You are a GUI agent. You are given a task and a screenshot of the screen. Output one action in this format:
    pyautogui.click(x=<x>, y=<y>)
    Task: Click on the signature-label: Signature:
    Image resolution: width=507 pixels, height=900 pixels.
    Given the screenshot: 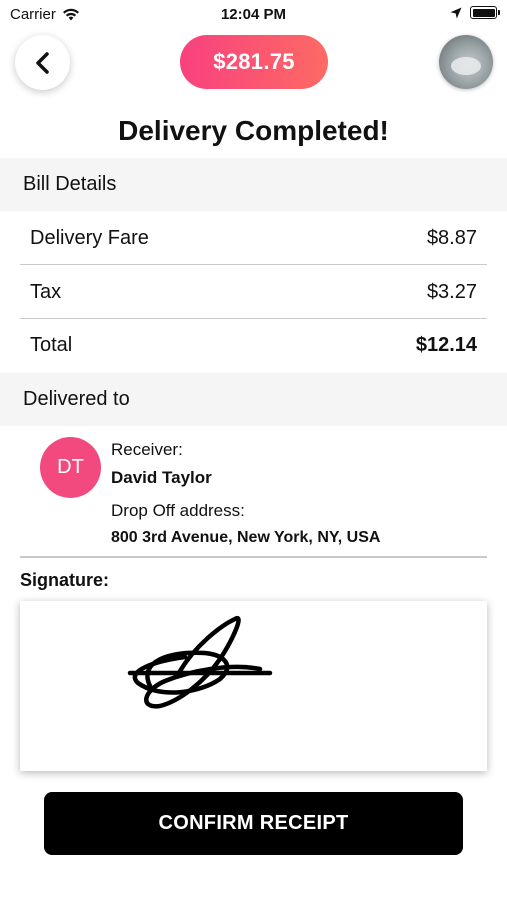 What is the action you would take?
    pyautogui.click(x=65, y=580)
    